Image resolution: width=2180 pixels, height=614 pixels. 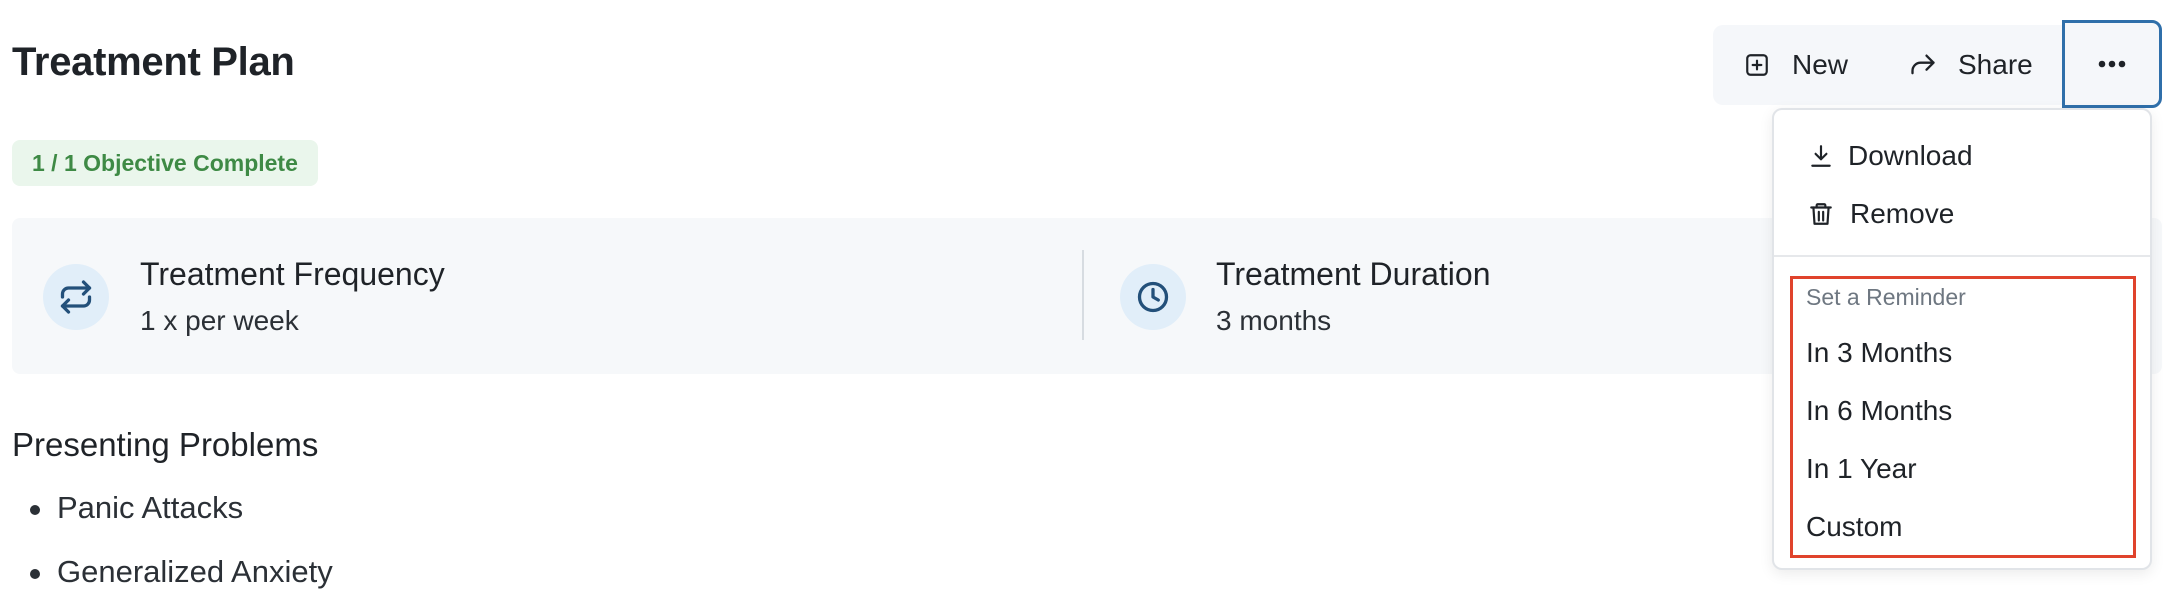 I want to click on reminder-heading: Set a Reminder, so click(x=1886, y=297).